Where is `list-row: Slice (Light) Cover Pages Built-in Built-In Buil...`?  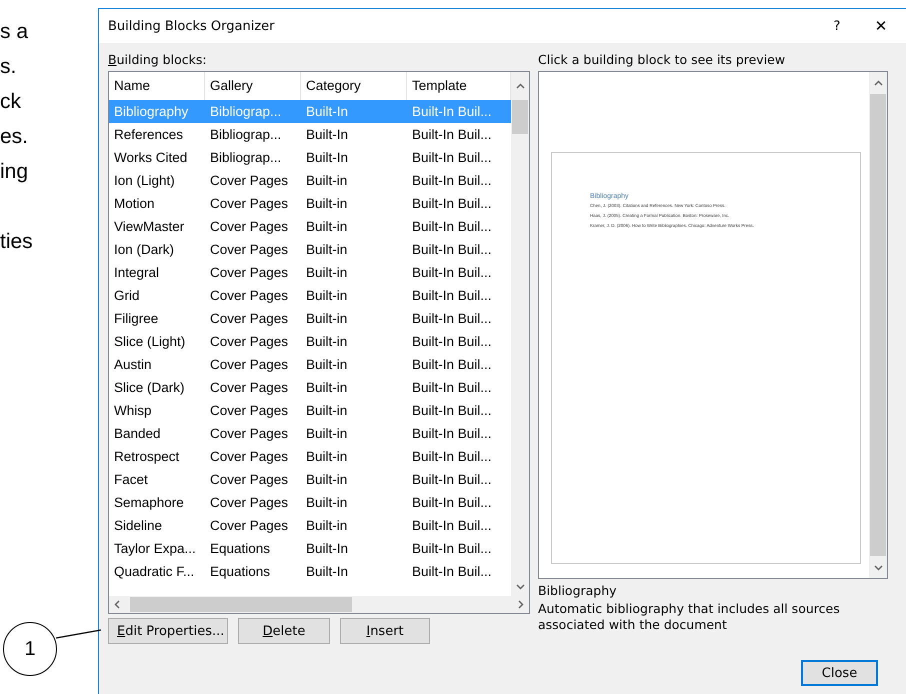 list-row: Slice (Light) Cover Pages Built-in Built-In Buil... is located at coordinates (310, 341).